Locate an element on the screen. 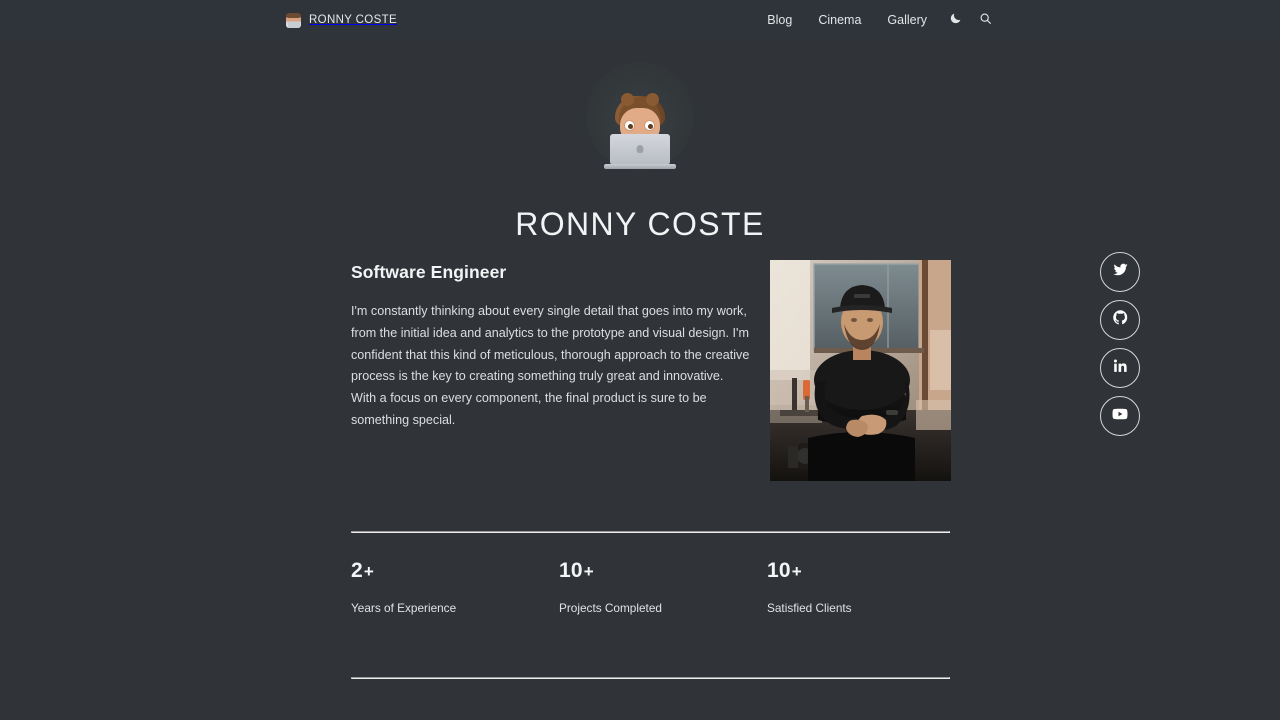 Image resolution: width=1280 pixels, height=720 pixels. page-title: RONNY COSTE is located at coordinates (640, 224).